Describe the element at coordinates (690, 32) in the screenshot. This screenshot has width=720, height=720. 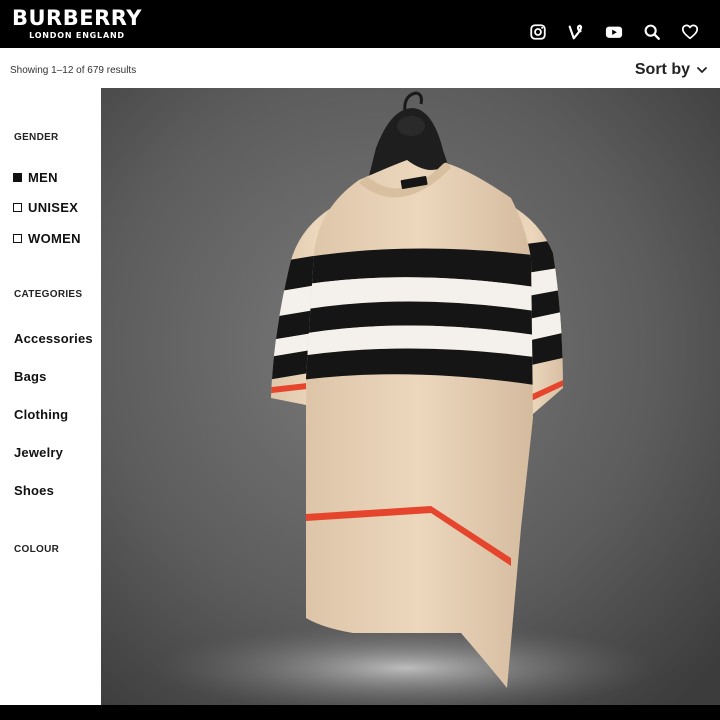
I see `heart-icon` at that location.